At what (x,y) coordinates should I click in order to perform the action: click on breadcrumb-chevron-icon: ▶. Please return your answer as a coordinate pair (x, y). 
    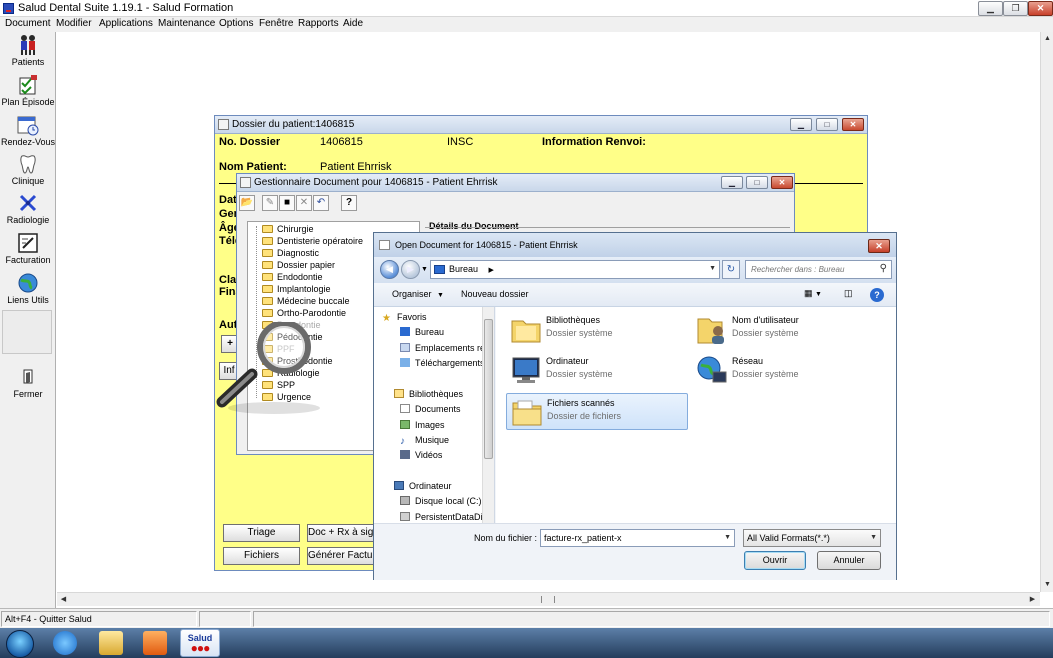
    Looking at the image, I should click on (491, 270).